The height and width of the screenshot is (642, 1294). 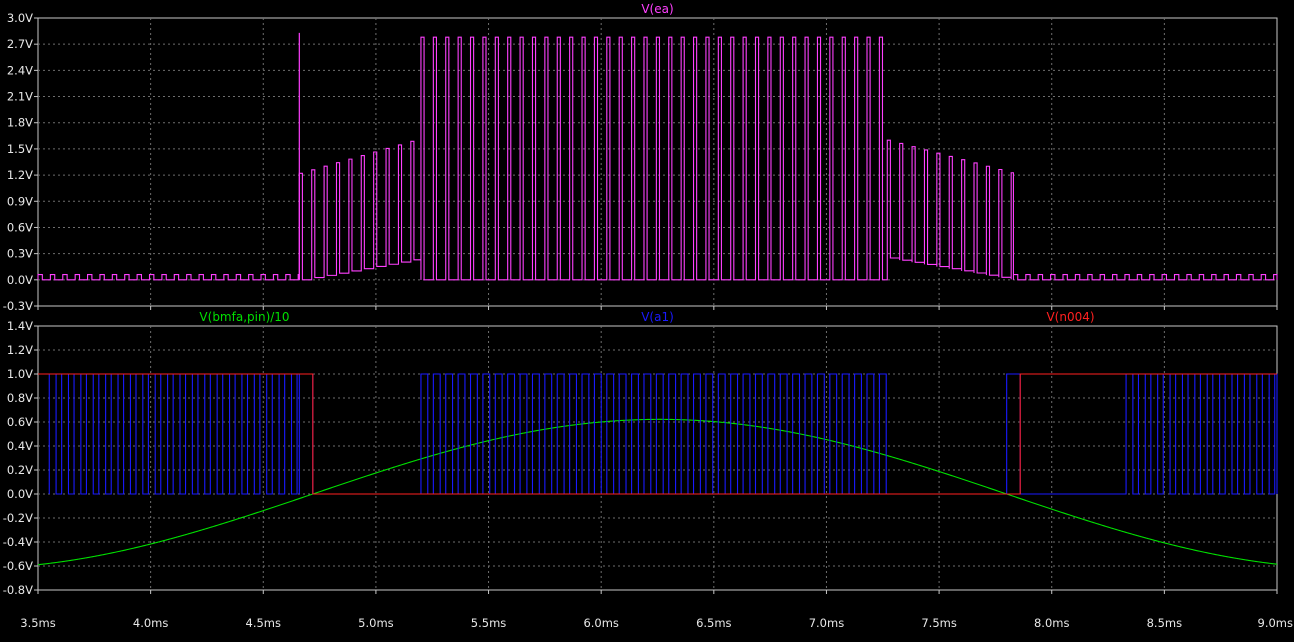 What do you see at coordinates (1051, 623) in the screenshot?
I see `x-tick-label: 8.0ms` at bounding box center [1051, 623].